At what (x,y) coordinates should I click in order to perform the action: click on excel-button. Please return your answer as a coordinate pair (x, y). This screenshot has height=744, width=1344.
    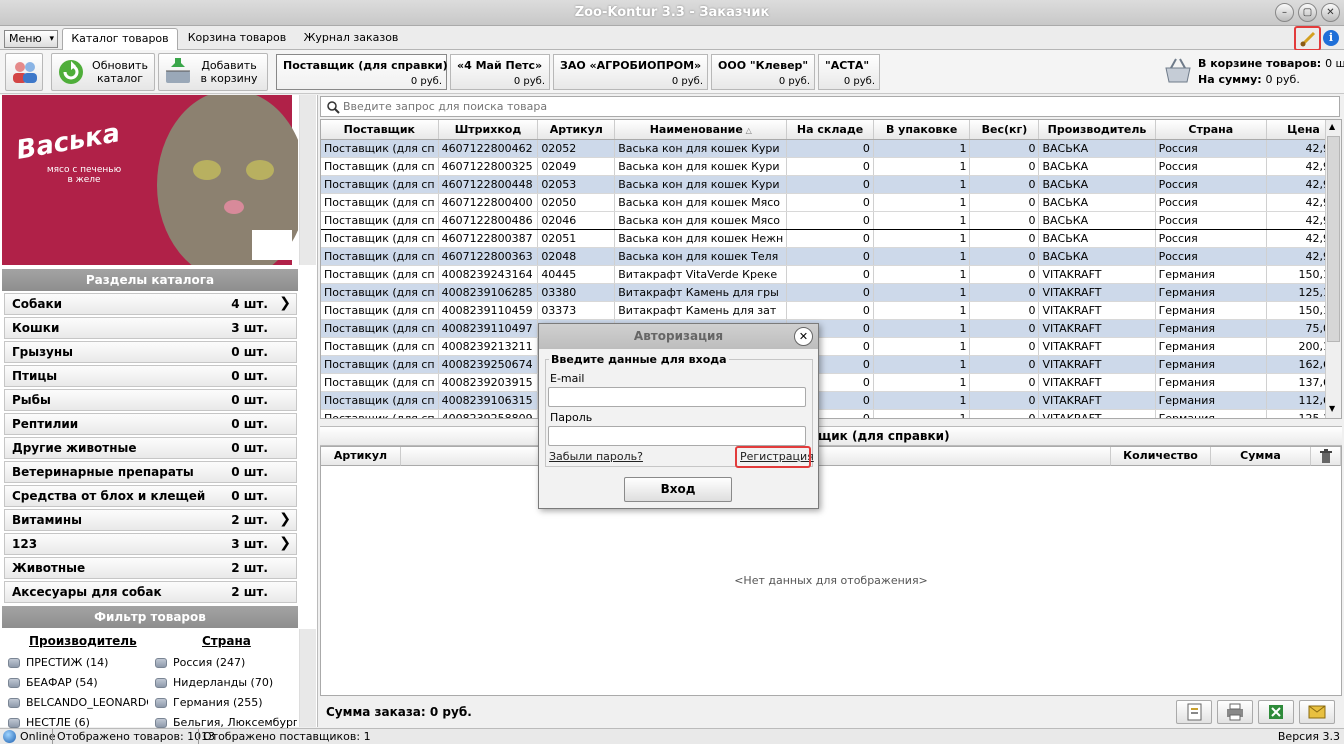
    Looking at the image, I should click on (1276, 712).